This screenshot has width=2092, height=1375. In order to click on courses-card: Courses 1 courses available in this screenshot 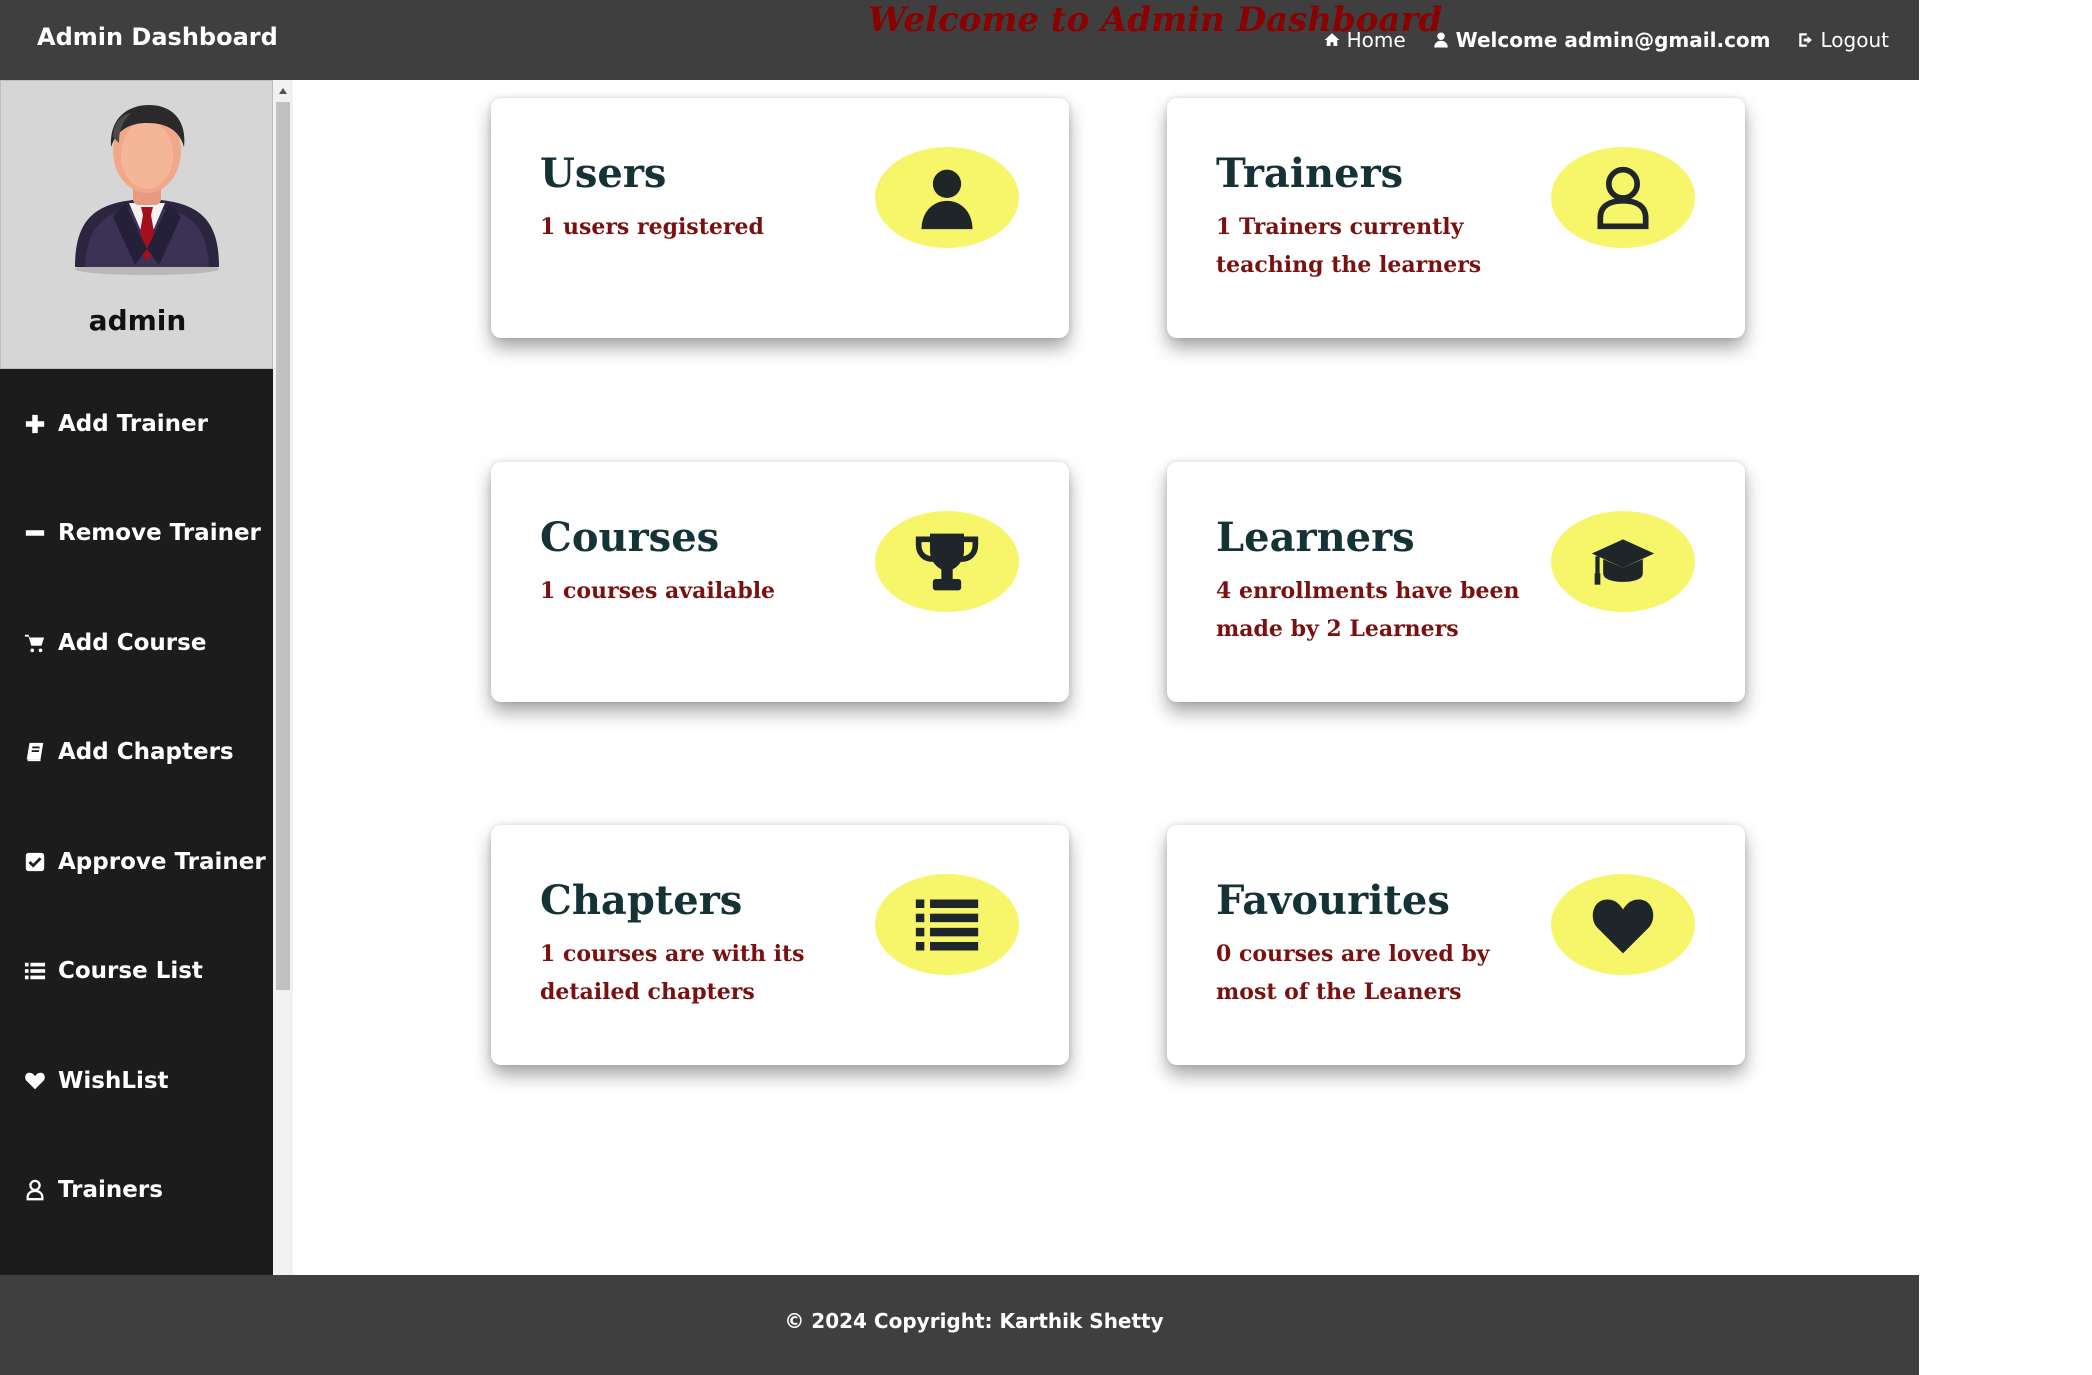, I will do `click(780, 582)`.